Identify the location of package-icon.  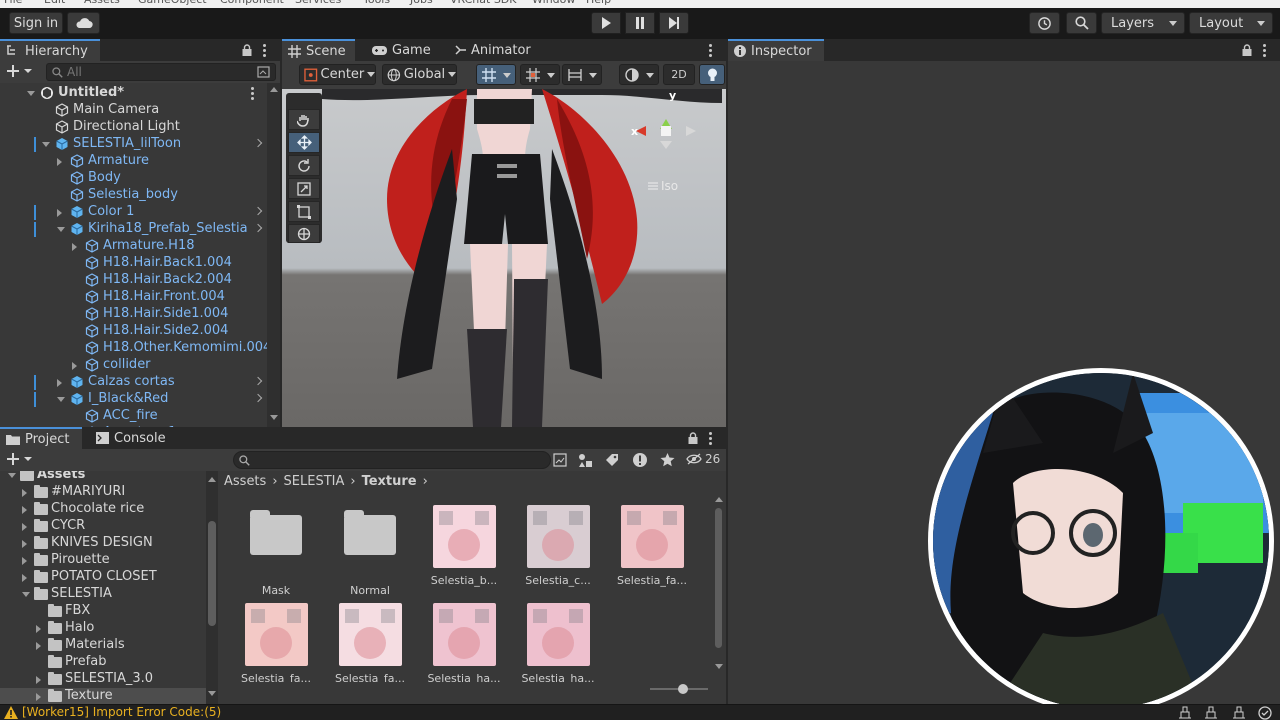
(1239, 712).